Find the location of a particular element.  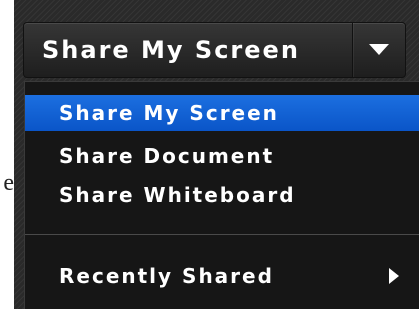

menu-item-recently-shared: Recently Shared is located at coordinates (222, 276).